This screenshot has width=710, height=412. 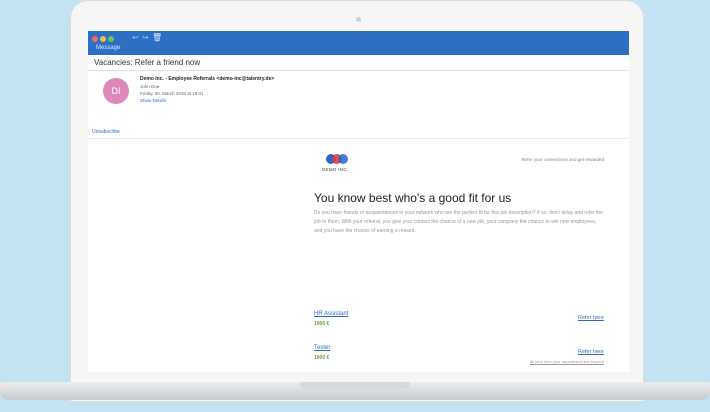 What do you see at coordinates (355, 385) in the screenshot?
I see `laptop-notch` at bounding box center [355, 385].